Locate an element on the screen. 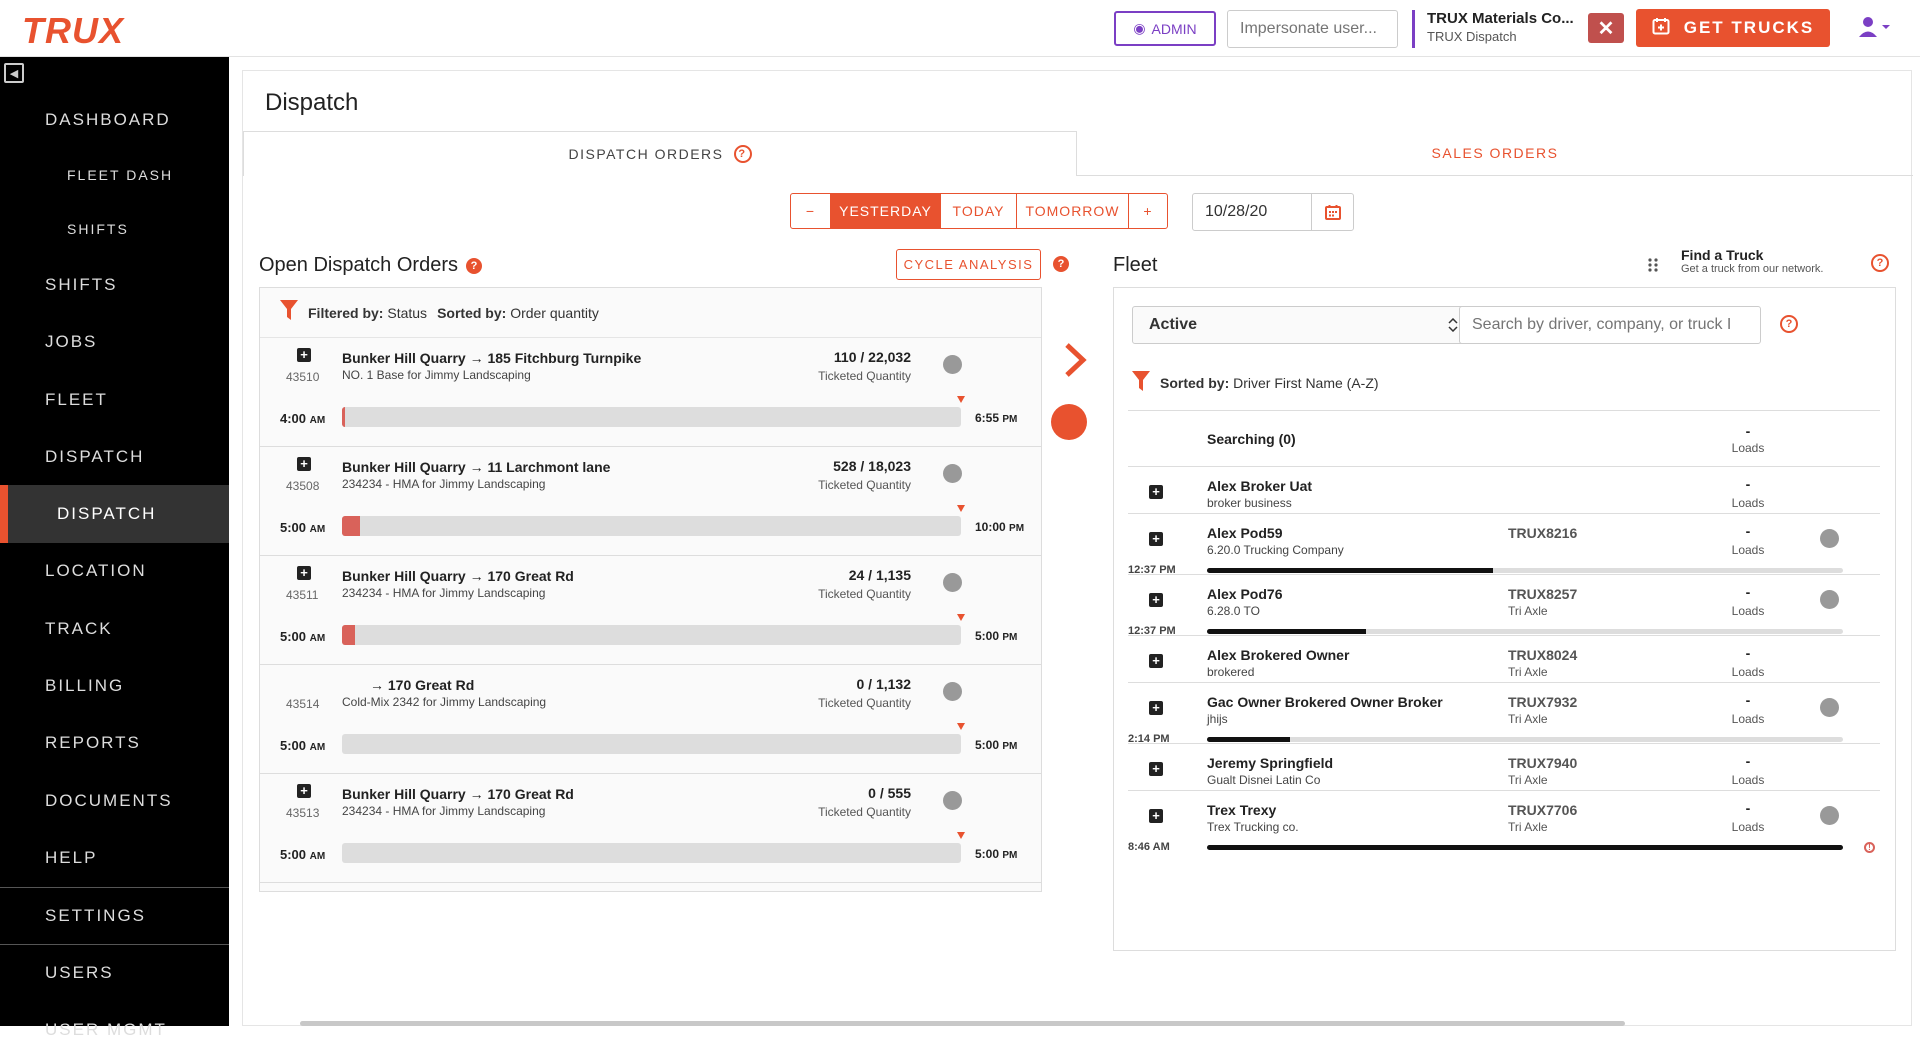 The image size is (1920, 1058). sidebar-item-dispatch-active: DISPATCH is located at coordinates (114, 514).